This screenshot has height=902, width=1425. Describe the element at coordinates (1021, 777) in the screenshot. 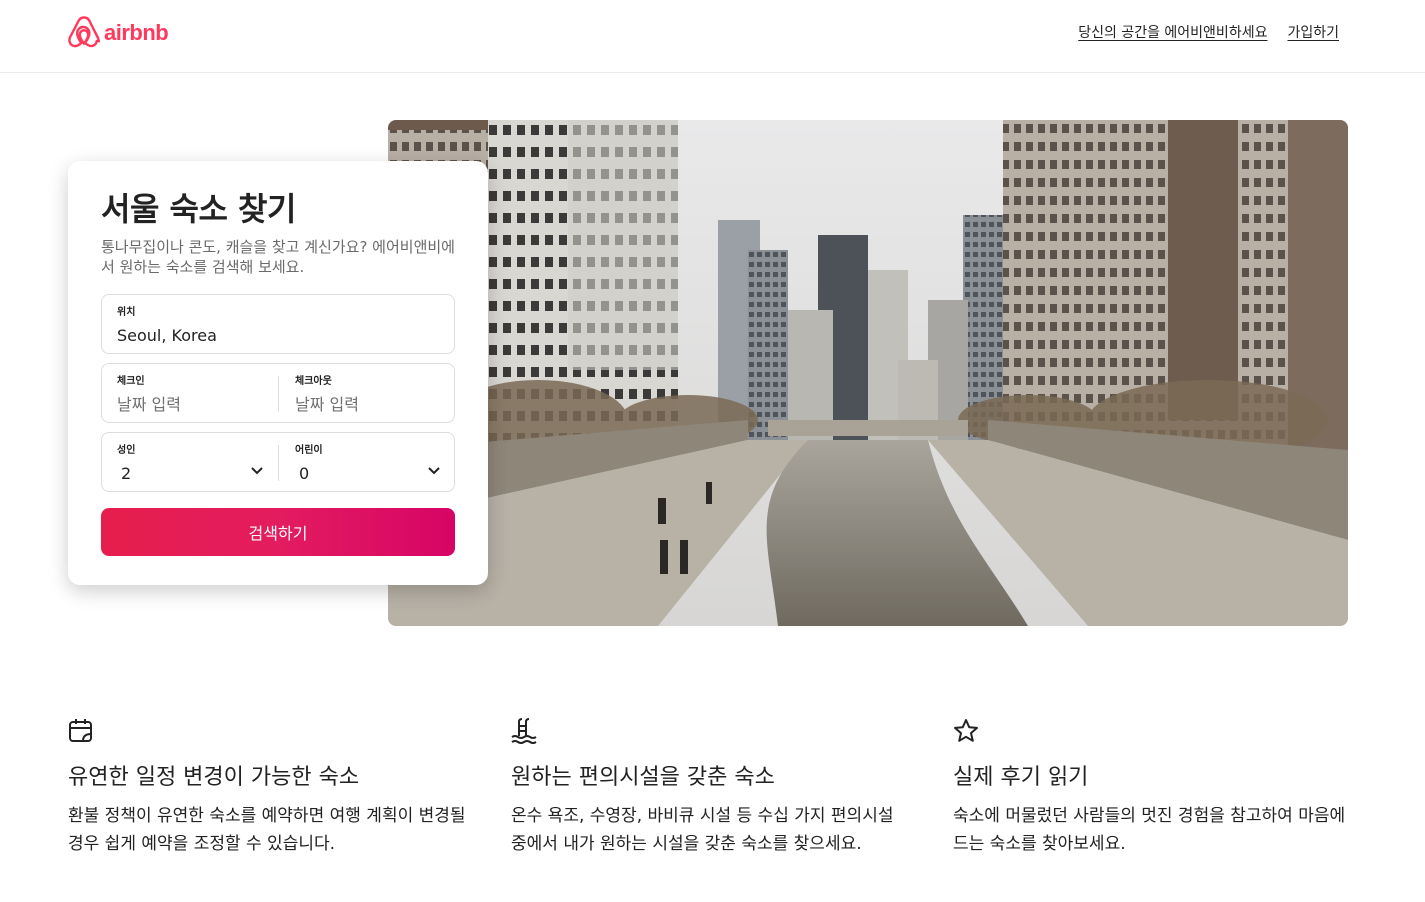

I see `feature-title: 실제 후기 읽기` at that location.